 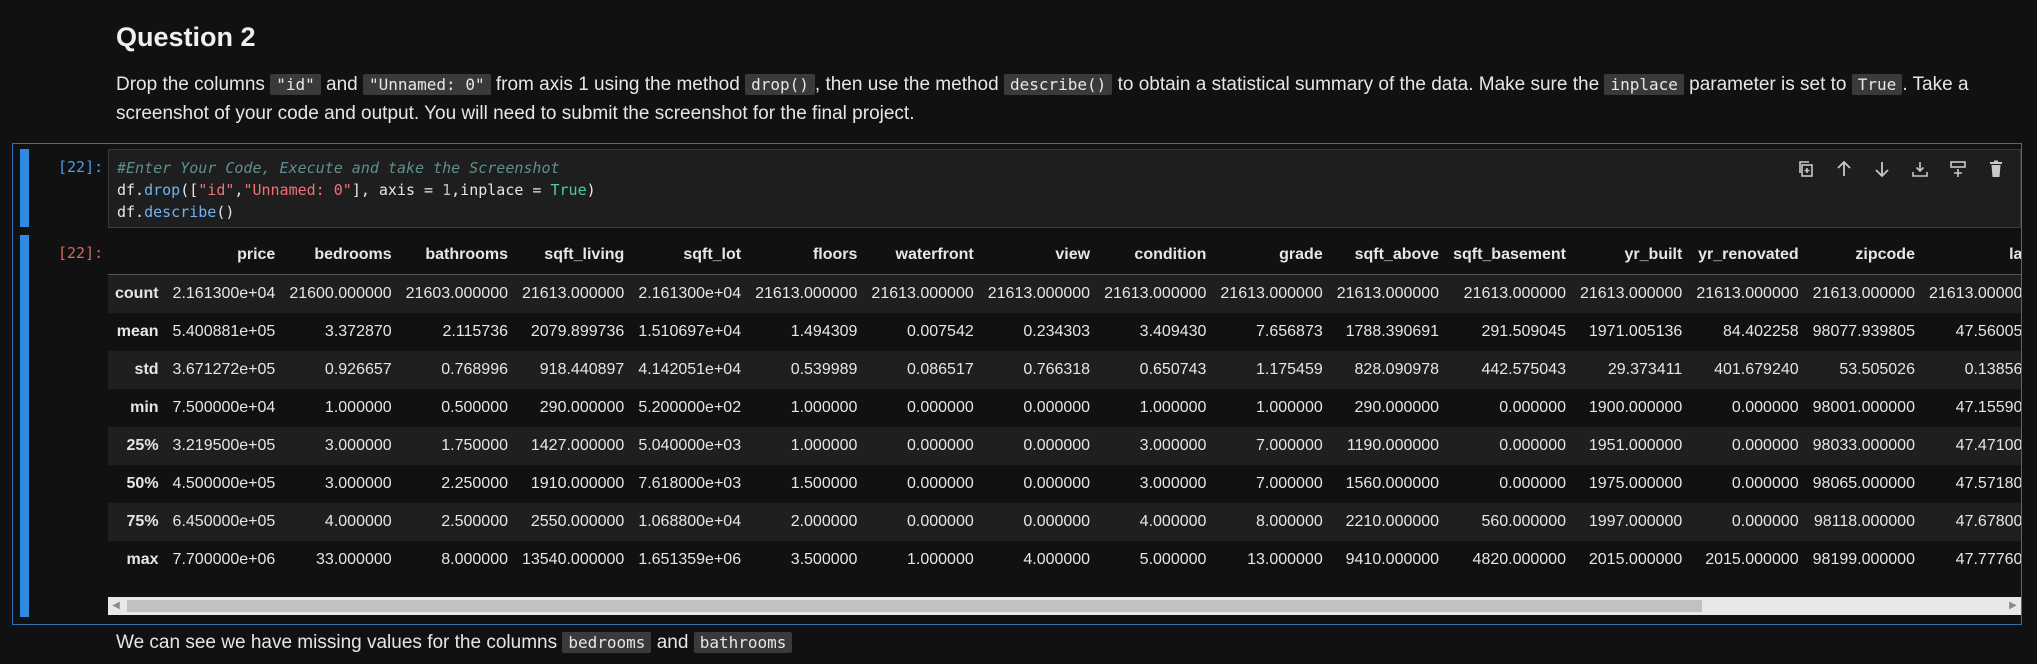 What do you see at coordinates (824, 369) in the screenshot?
I see `table-cell: 0.539989` at bounding box center [824, 369].